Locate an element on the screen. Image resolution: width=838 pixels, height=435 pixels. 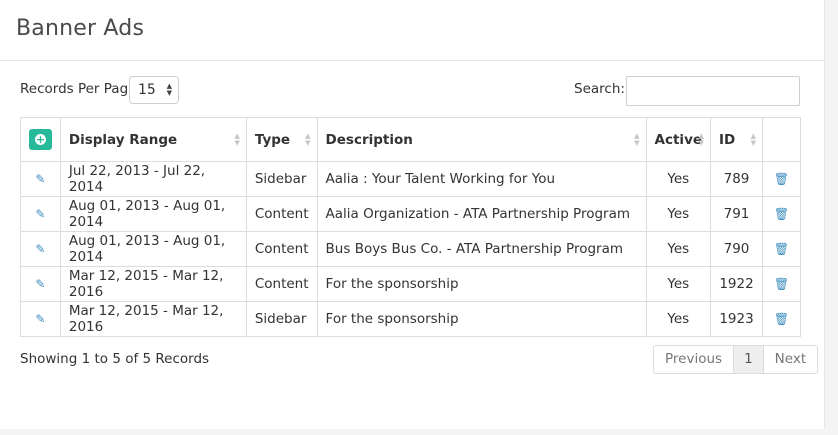
search-input is located at coordinates (713, 91).